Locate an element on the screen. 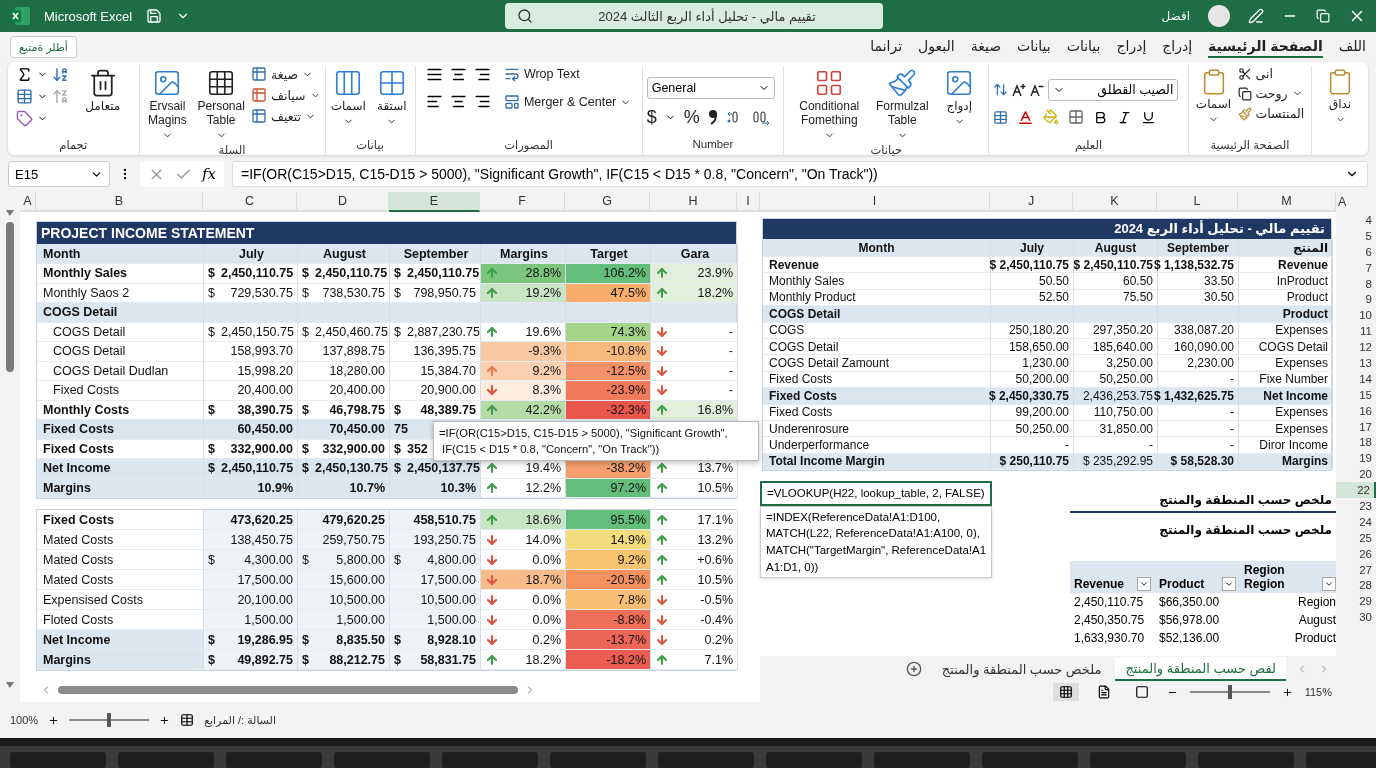  save-icon is located at coordinates (154, 16).